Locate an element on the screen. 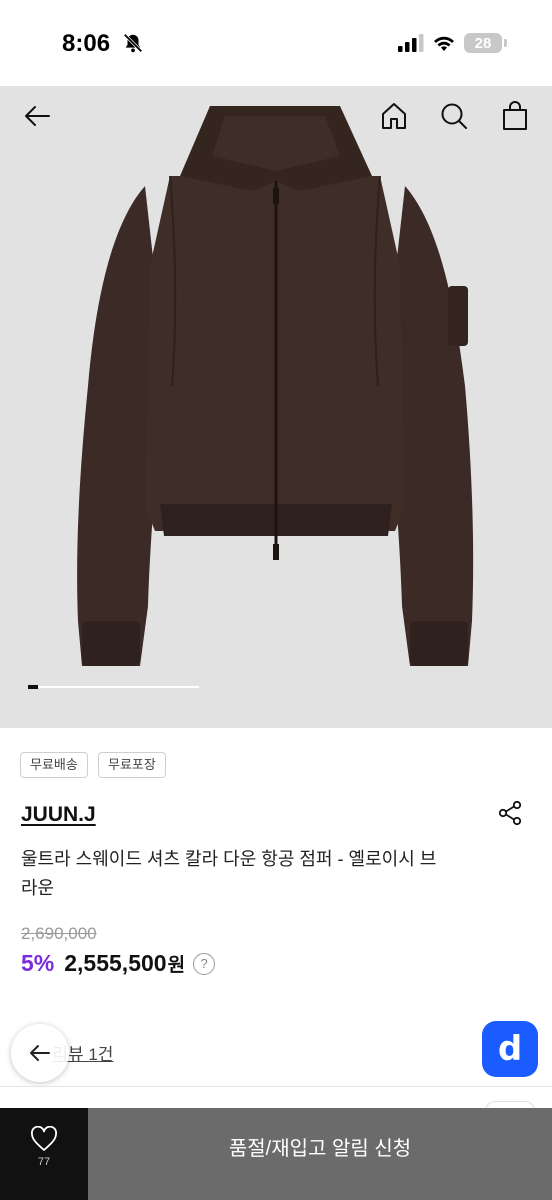  sale-price-row: 5% 2,555,500 원 ? is located at coordinates (118, 963).